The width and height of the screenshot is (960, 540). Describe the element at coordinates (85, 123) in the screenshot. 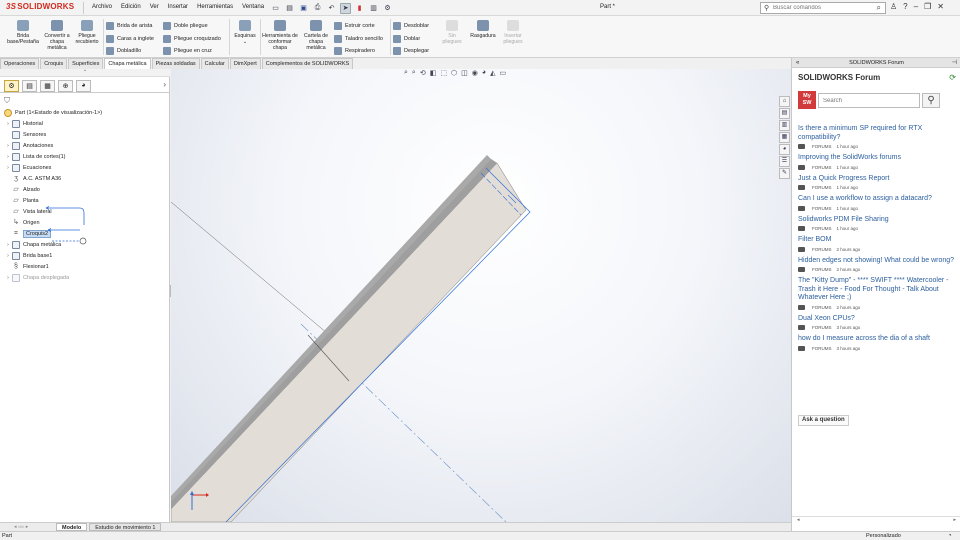

I see `tree-item-historial: › Historial` at that location.